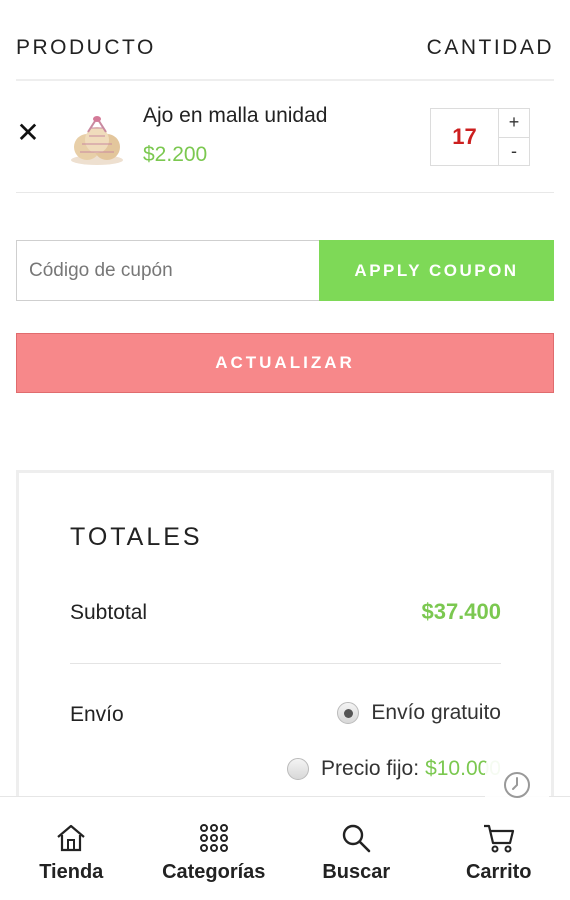  I want to click on update-cart-button: ACTUALIZAR, so click(285, 363).